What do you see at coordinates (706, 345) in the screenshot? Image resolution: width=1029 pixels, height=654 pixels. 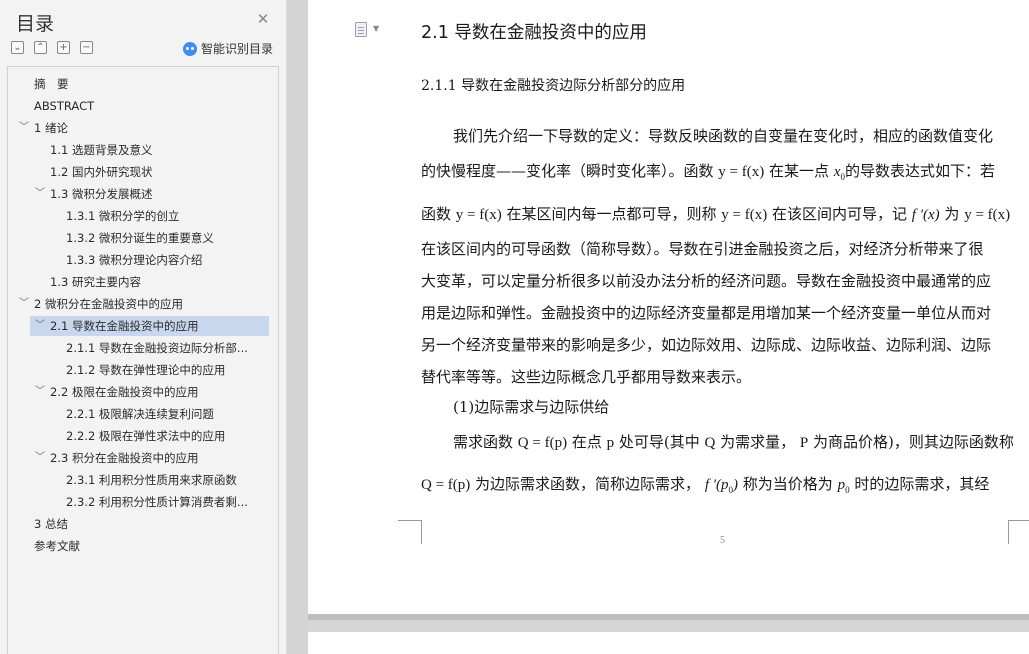 I see `paragraph-line: 另一个经济变量带来的影响是多少，如边际效用、边际成、边际收益、边际利润、边际` at bounding box center [706, 345].